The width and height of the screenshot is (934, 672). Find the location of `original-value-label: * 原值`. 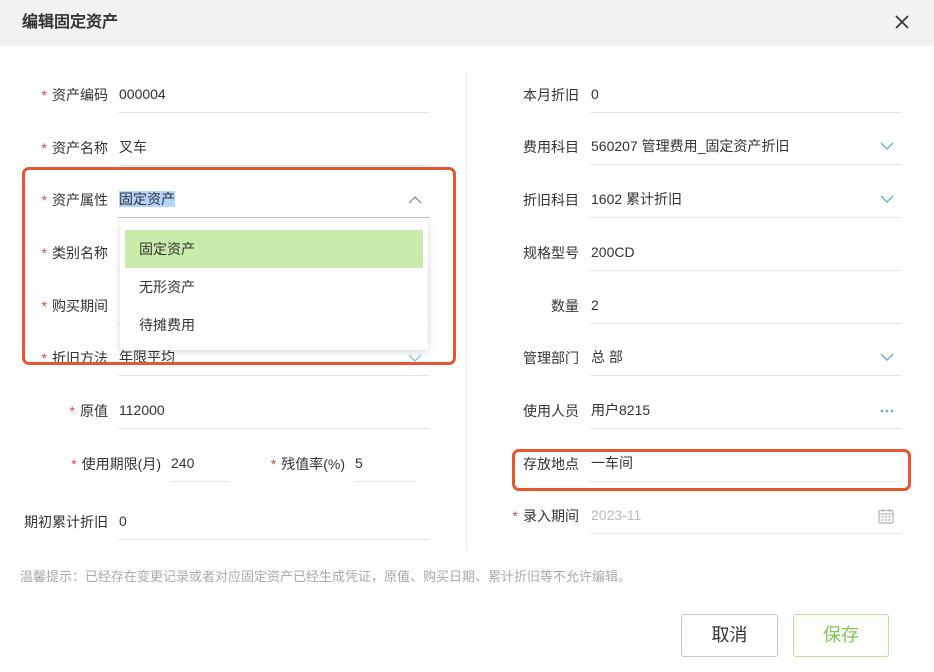

original-value-label: * 原值 is located at coordinates (54, 411).